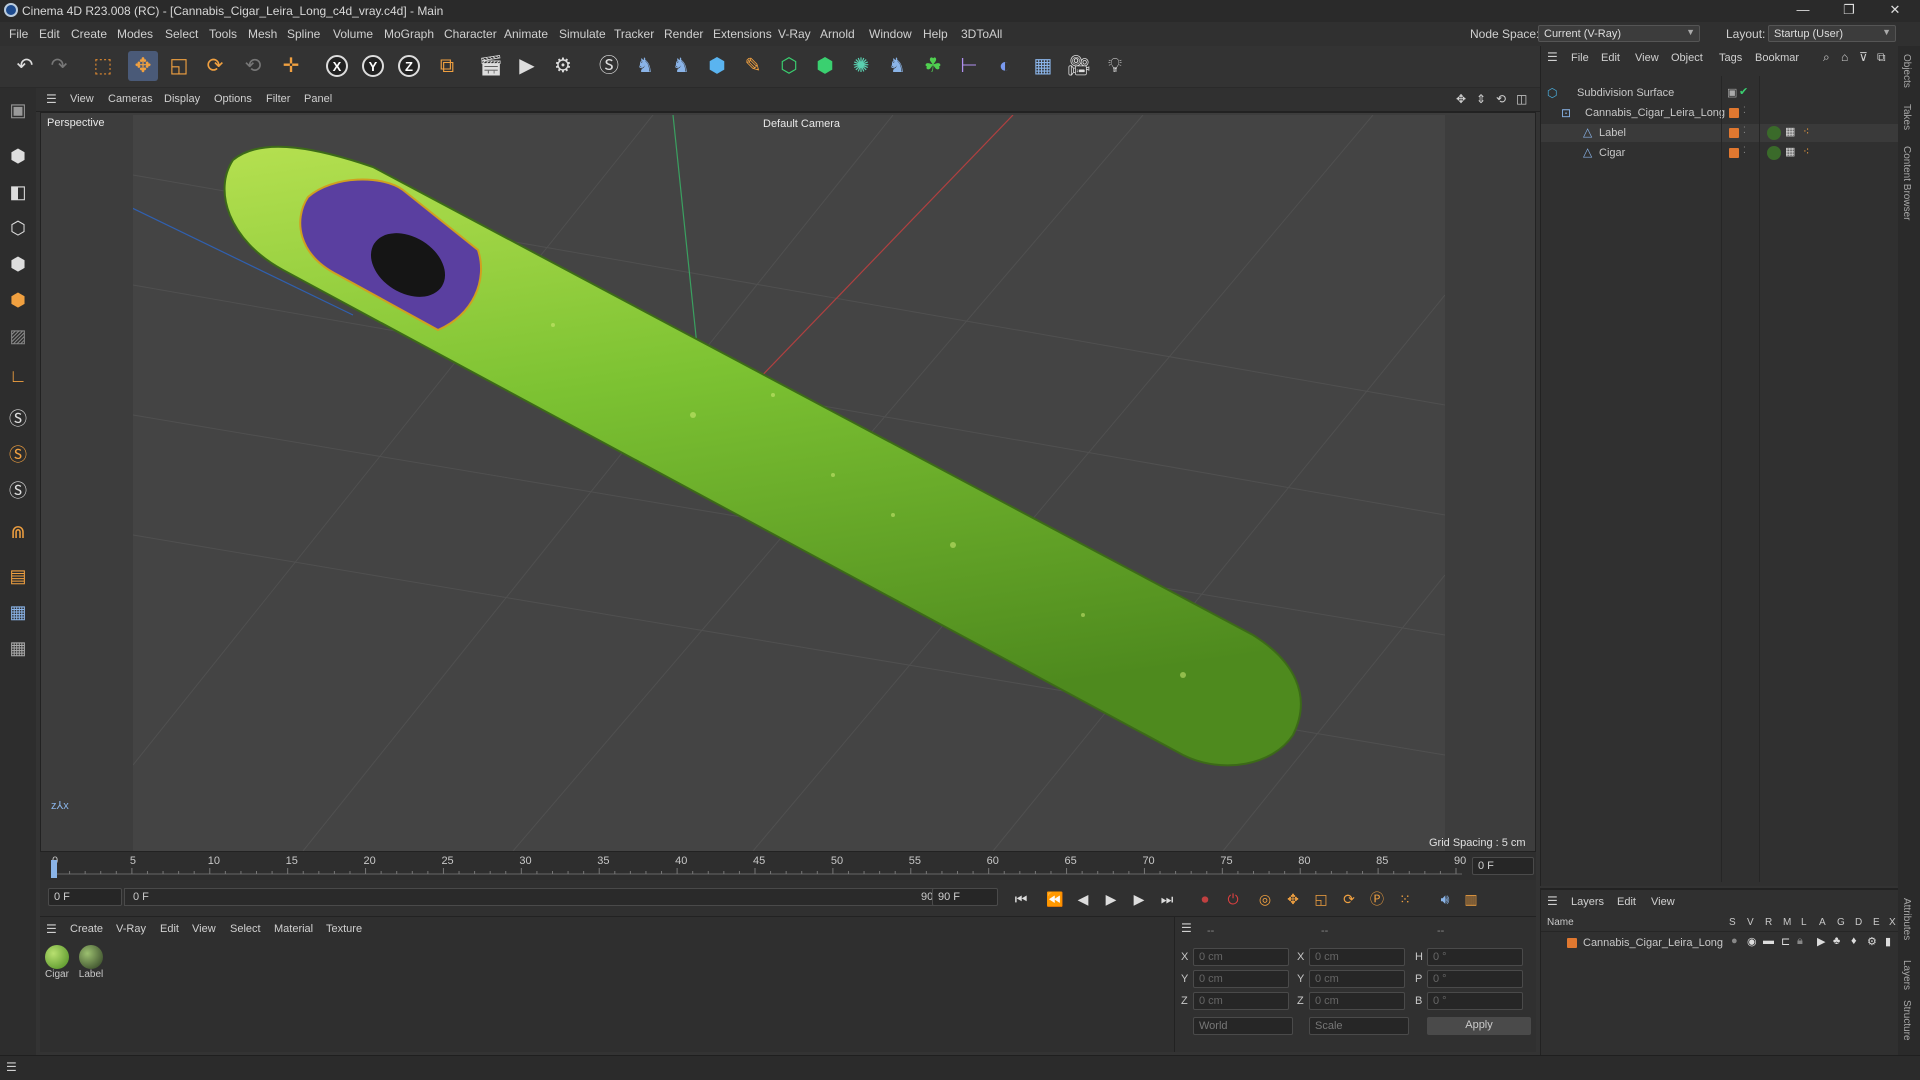 Image resolution: width=1920 pixels, height=1080 pixels. What do you see at coordinates (837, 34) in the screenshot?
I see `menu-arnold: Arnold` at bounding box center [837, 34].